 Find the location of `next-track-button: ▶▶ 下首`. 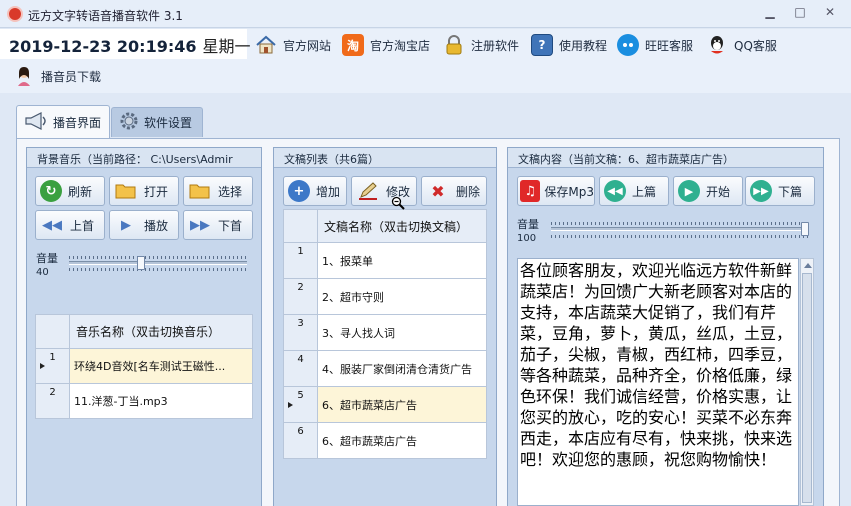

next-track-button: ▶▶ 下首 is located at coordinates (218, 225).